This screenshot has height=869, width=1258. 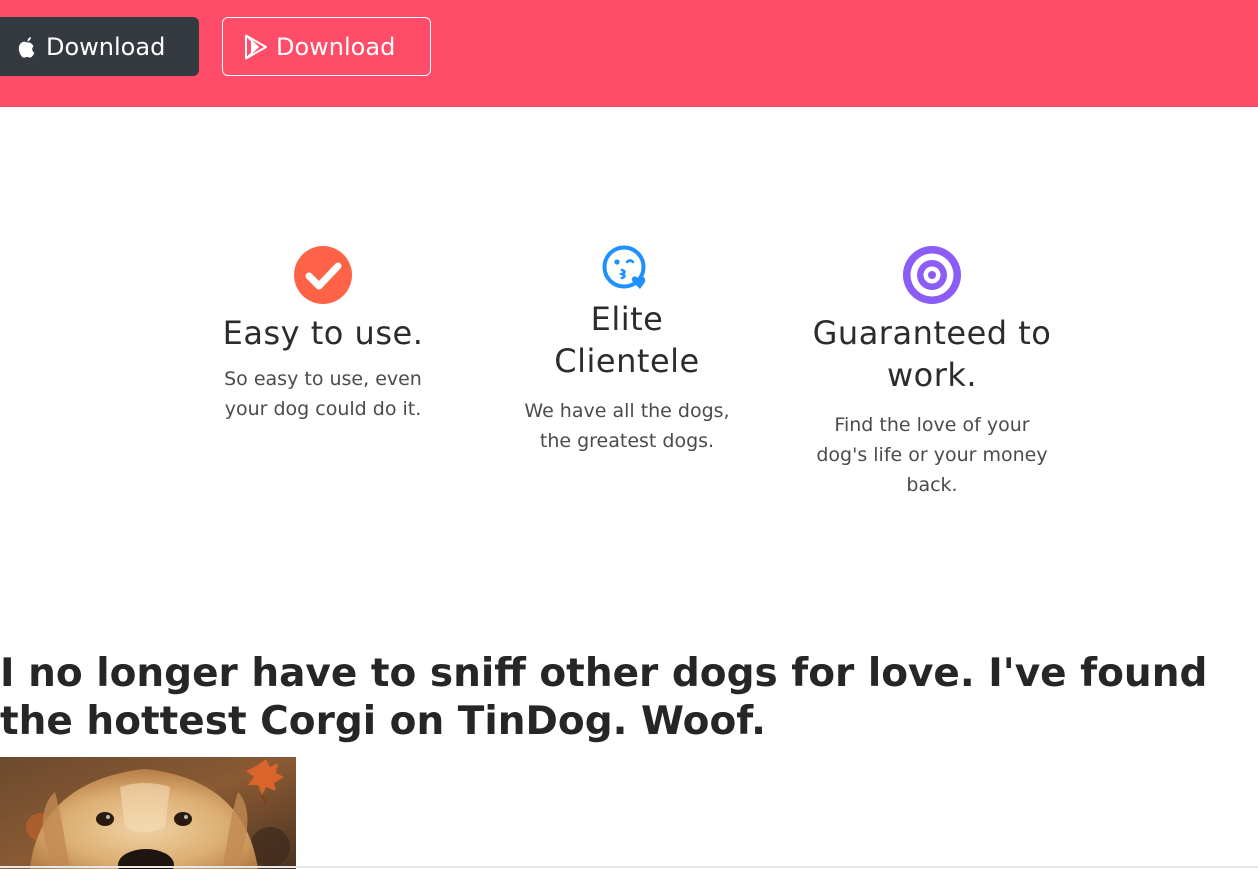 I want to click on feature-title: Easy to use., so click(x=323, y=333).